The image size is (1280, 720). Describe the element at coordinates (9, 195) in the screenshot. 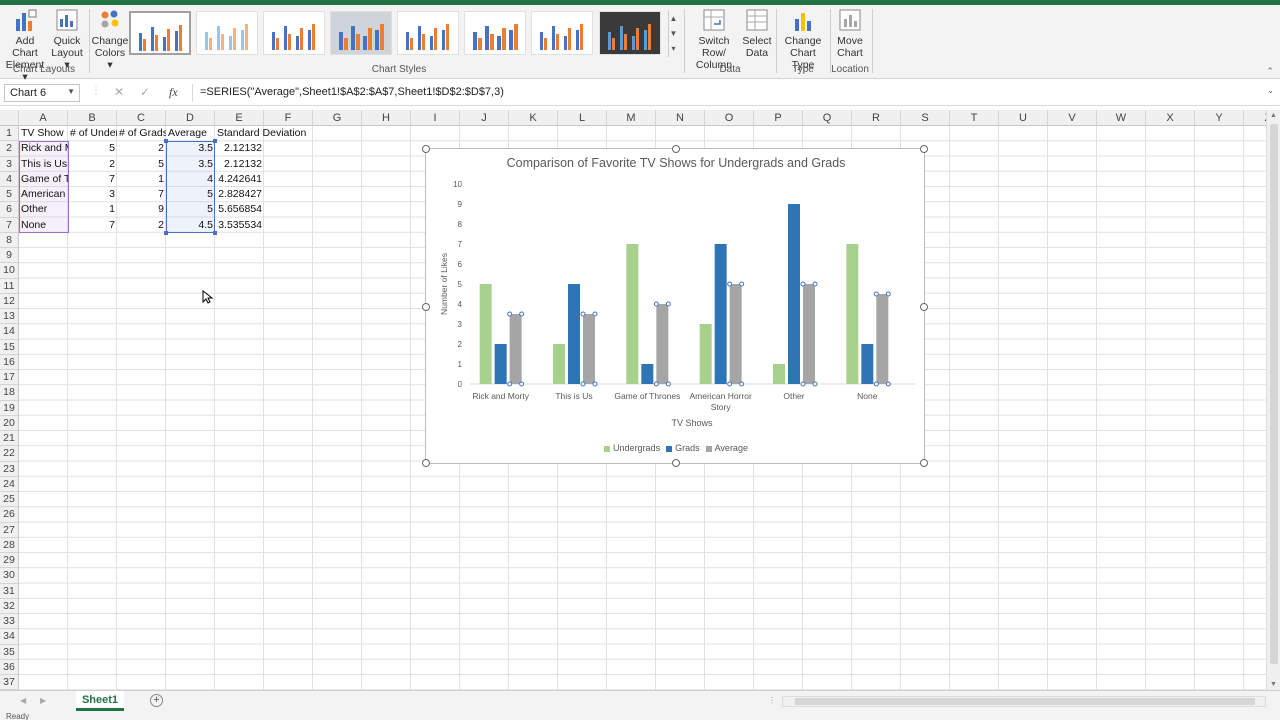

I see `row-header: 5` at that location.